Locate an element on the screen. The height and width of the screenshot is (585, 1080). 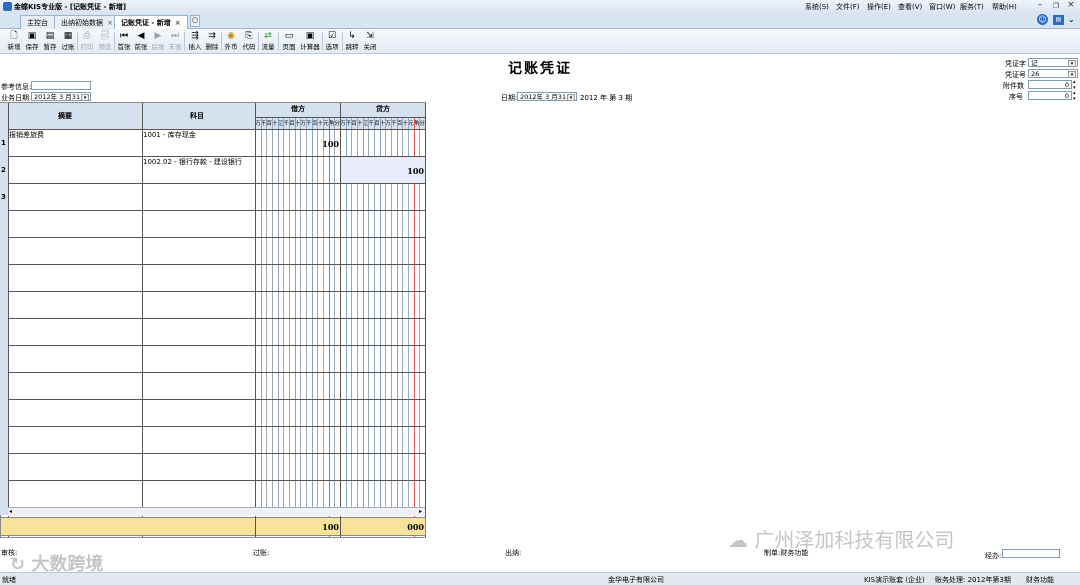
handler-label: 经办: is located at coordinates (993, 556).